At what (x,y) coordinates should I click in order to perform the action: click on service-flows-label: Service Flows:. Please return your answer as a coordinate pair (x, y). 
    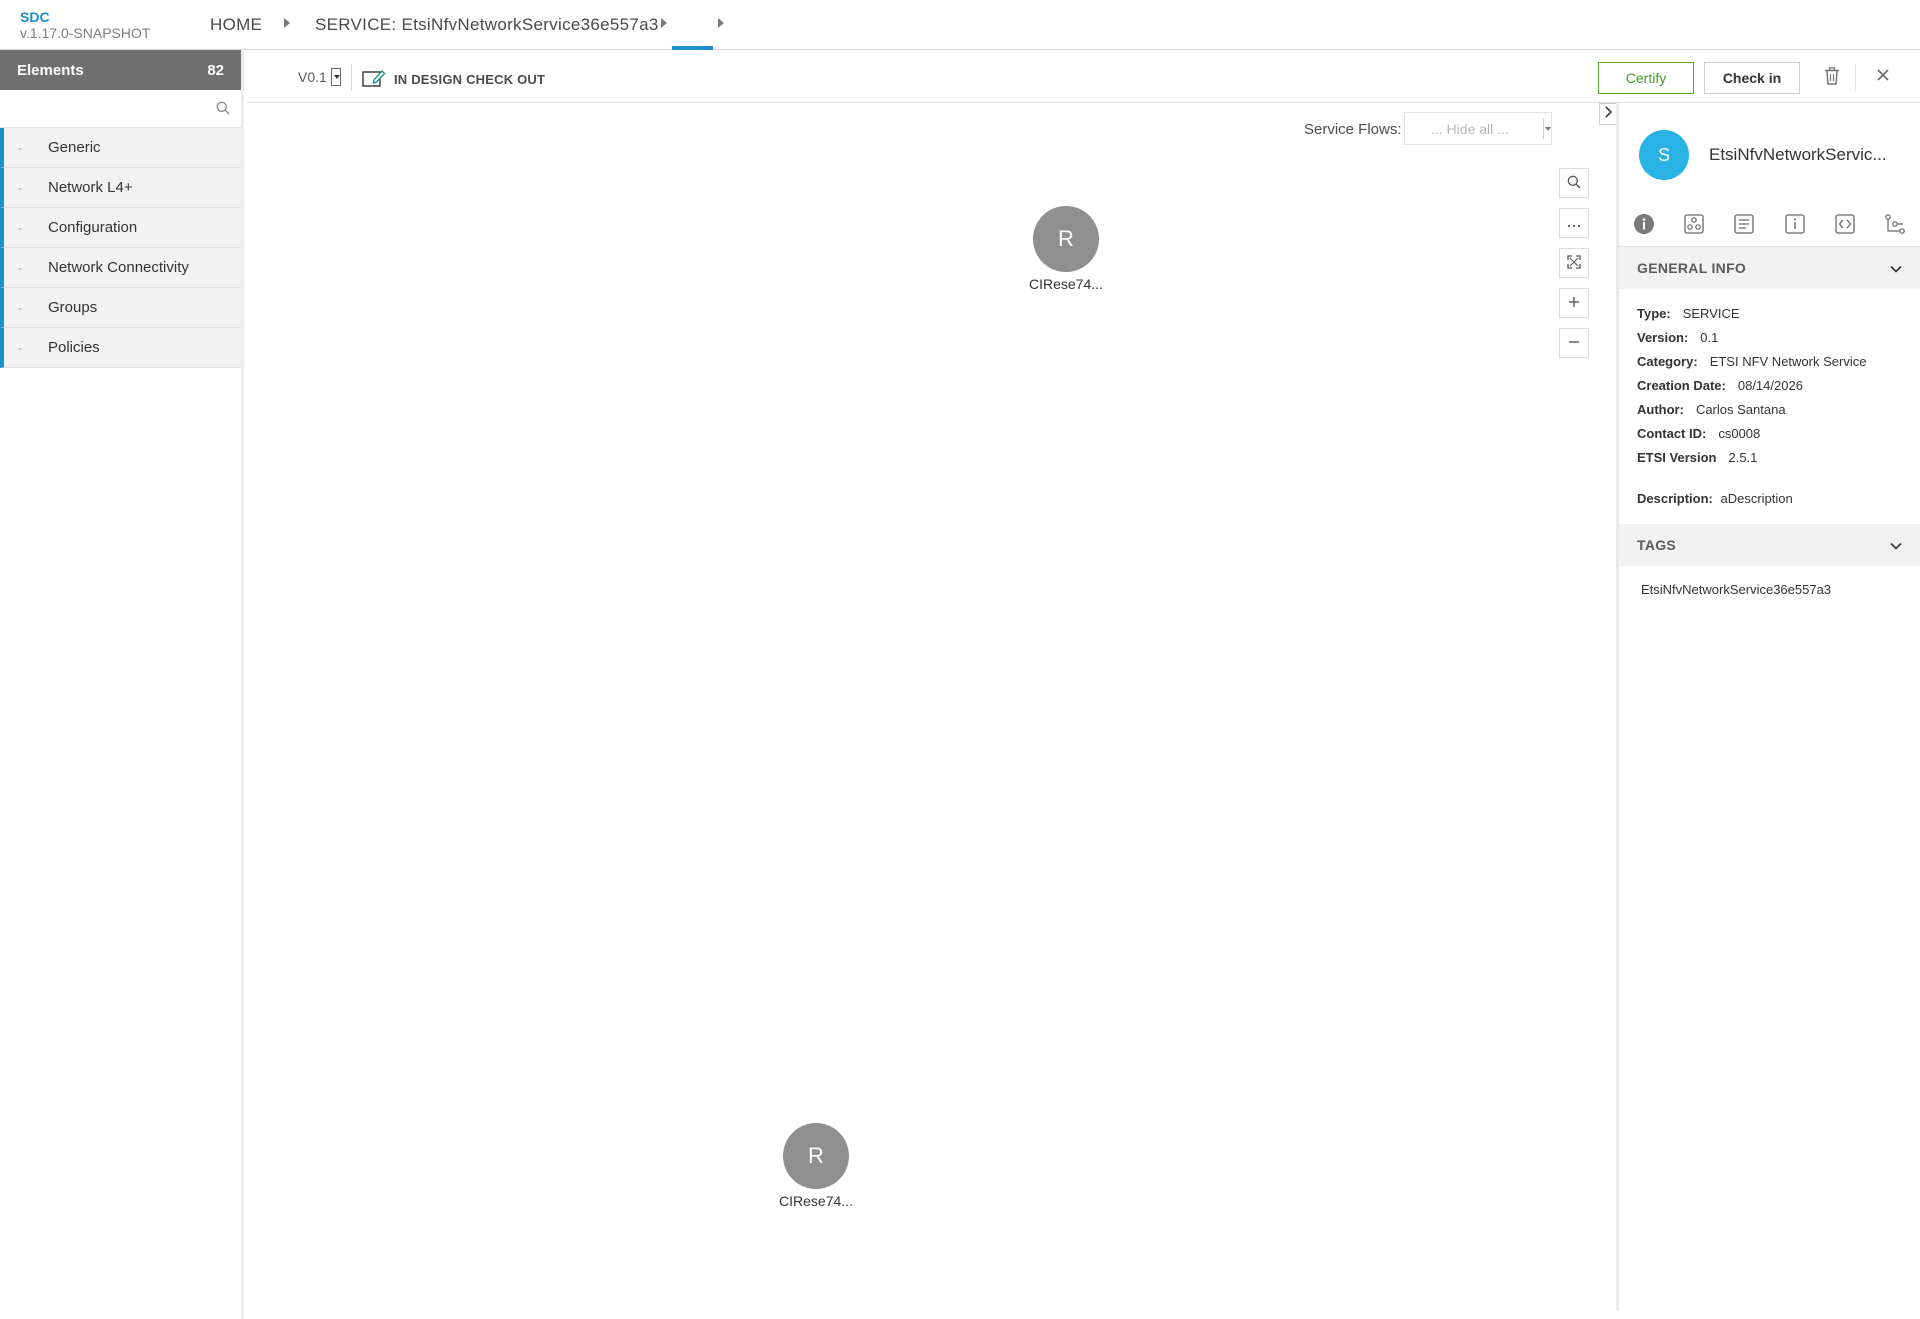
    Looking at the image, I should click on (1353, 129).